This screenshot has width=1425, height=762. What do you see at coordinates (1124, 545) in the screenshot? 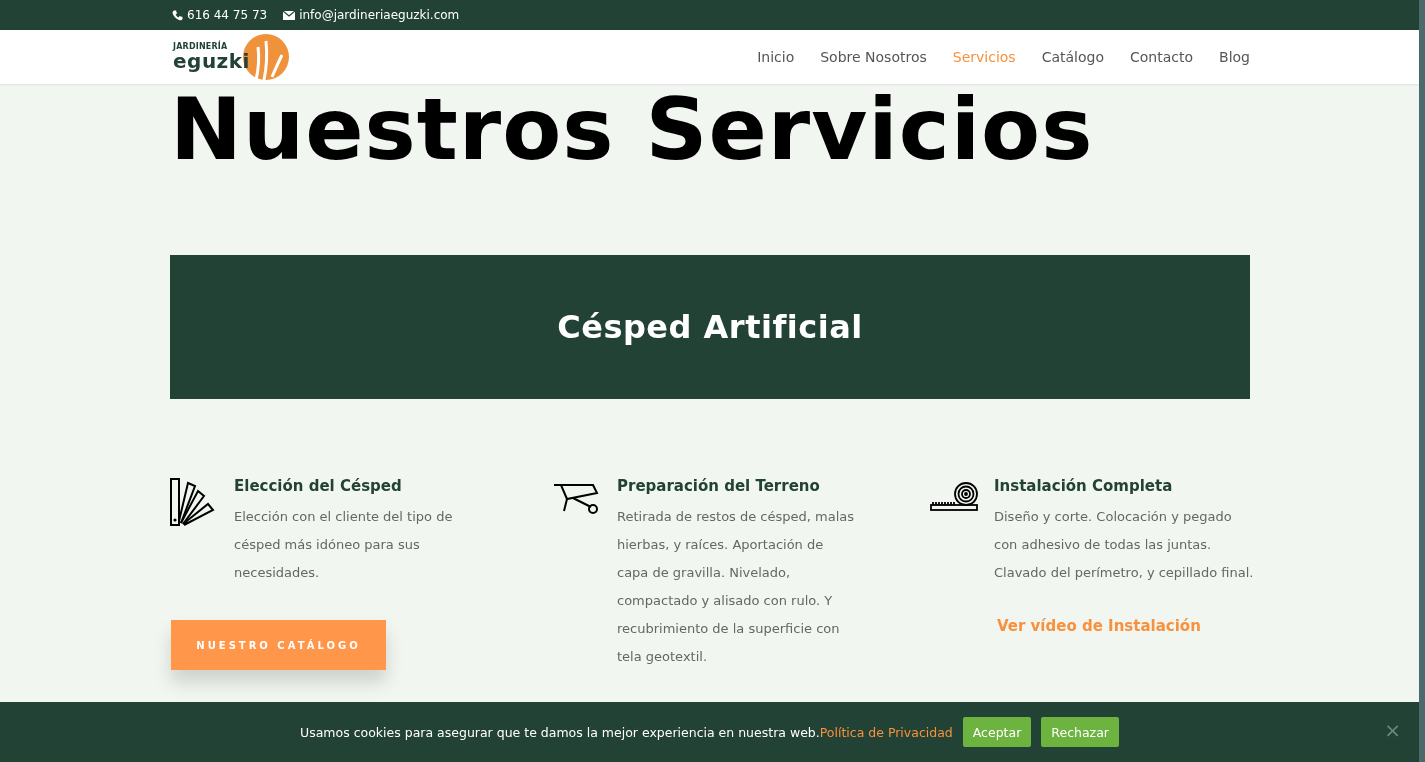
I see `service-description: Diseño y corte. Colocación y pegado con adhesivo de todas las juntas. Clavado del perímetro, y cepillado final.` at bounding box center [1124, 545].